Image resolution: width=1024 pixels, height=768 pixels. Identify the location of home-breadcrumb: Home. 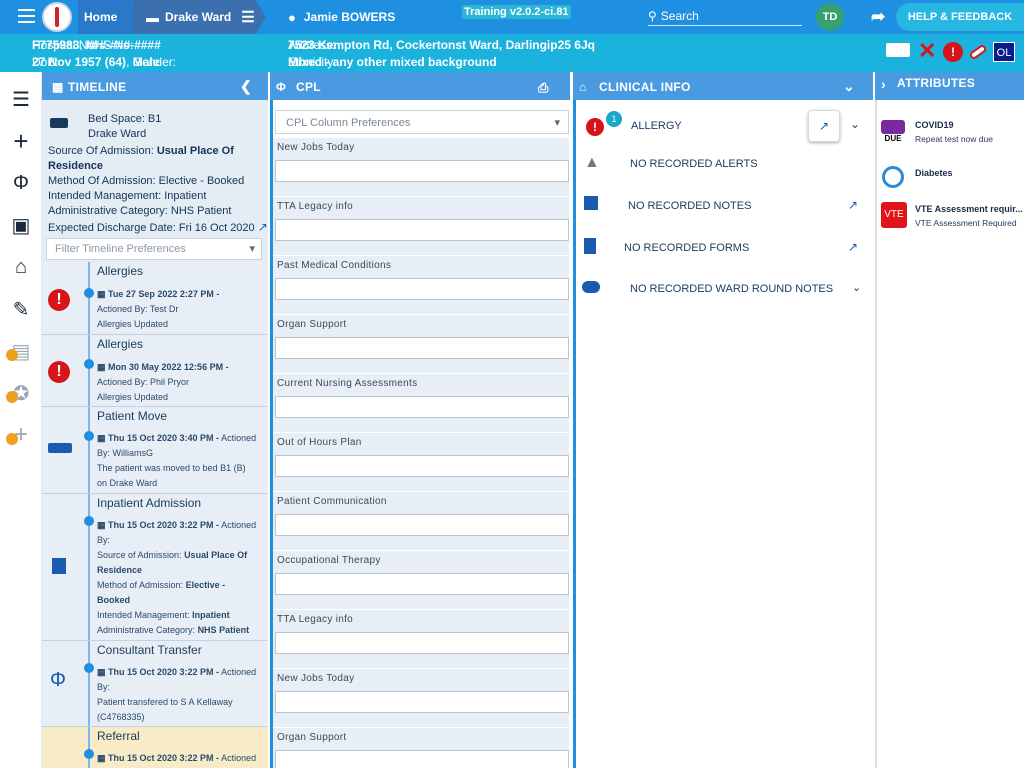
(100, 17).